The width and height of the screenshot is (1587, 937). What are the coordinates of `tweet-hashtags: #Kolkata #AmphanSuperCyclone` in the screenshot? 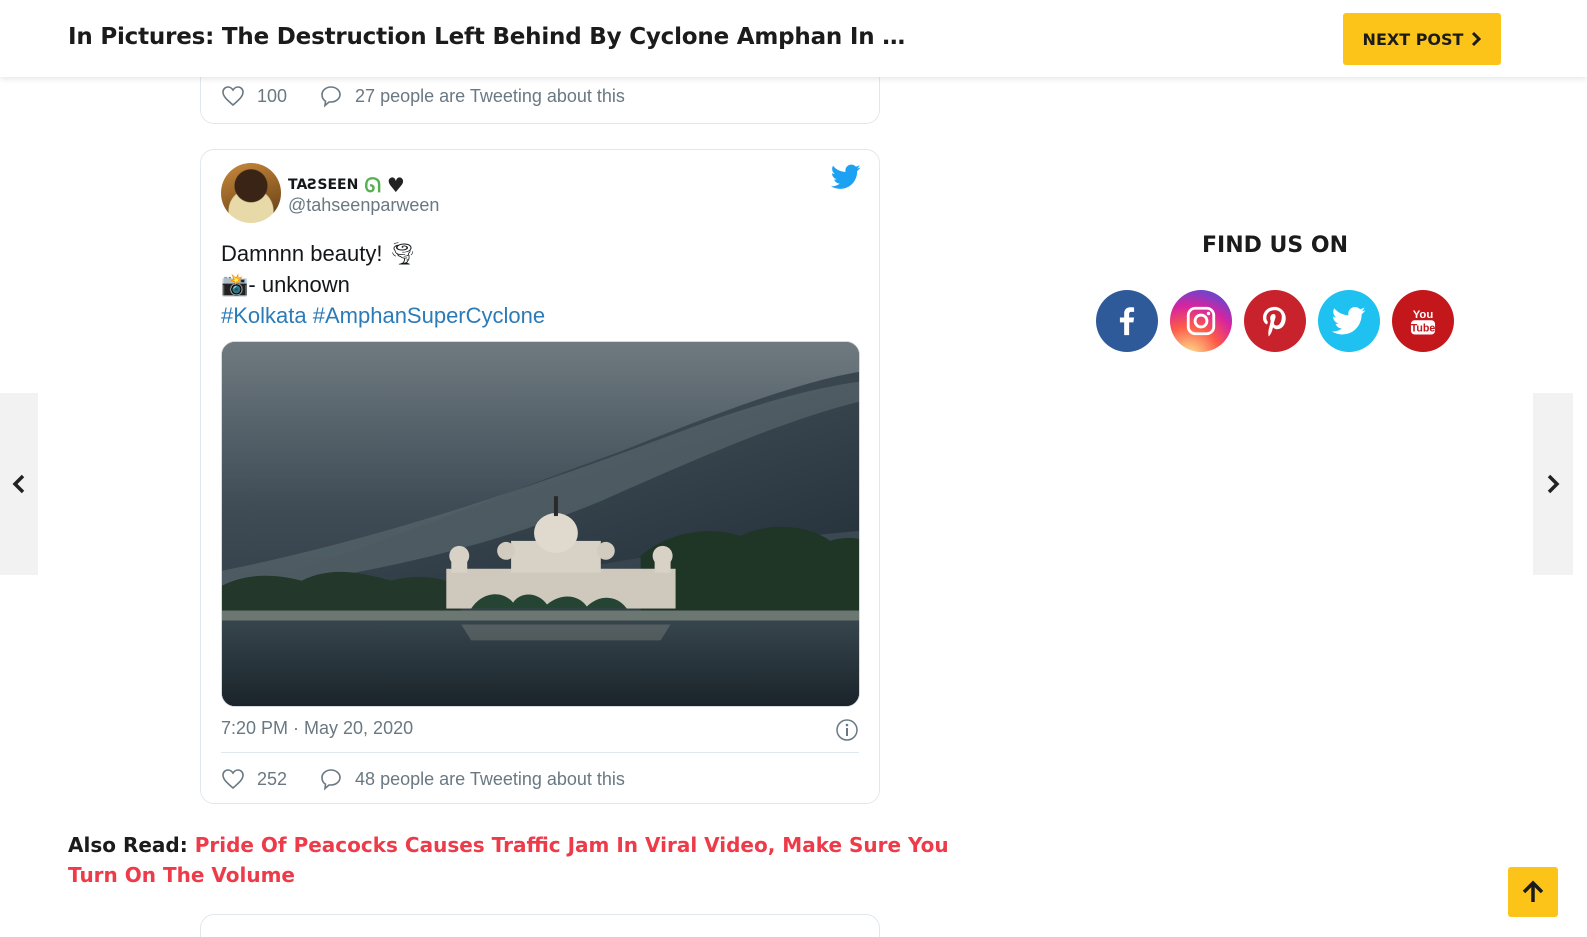 It's located at (383, 315).